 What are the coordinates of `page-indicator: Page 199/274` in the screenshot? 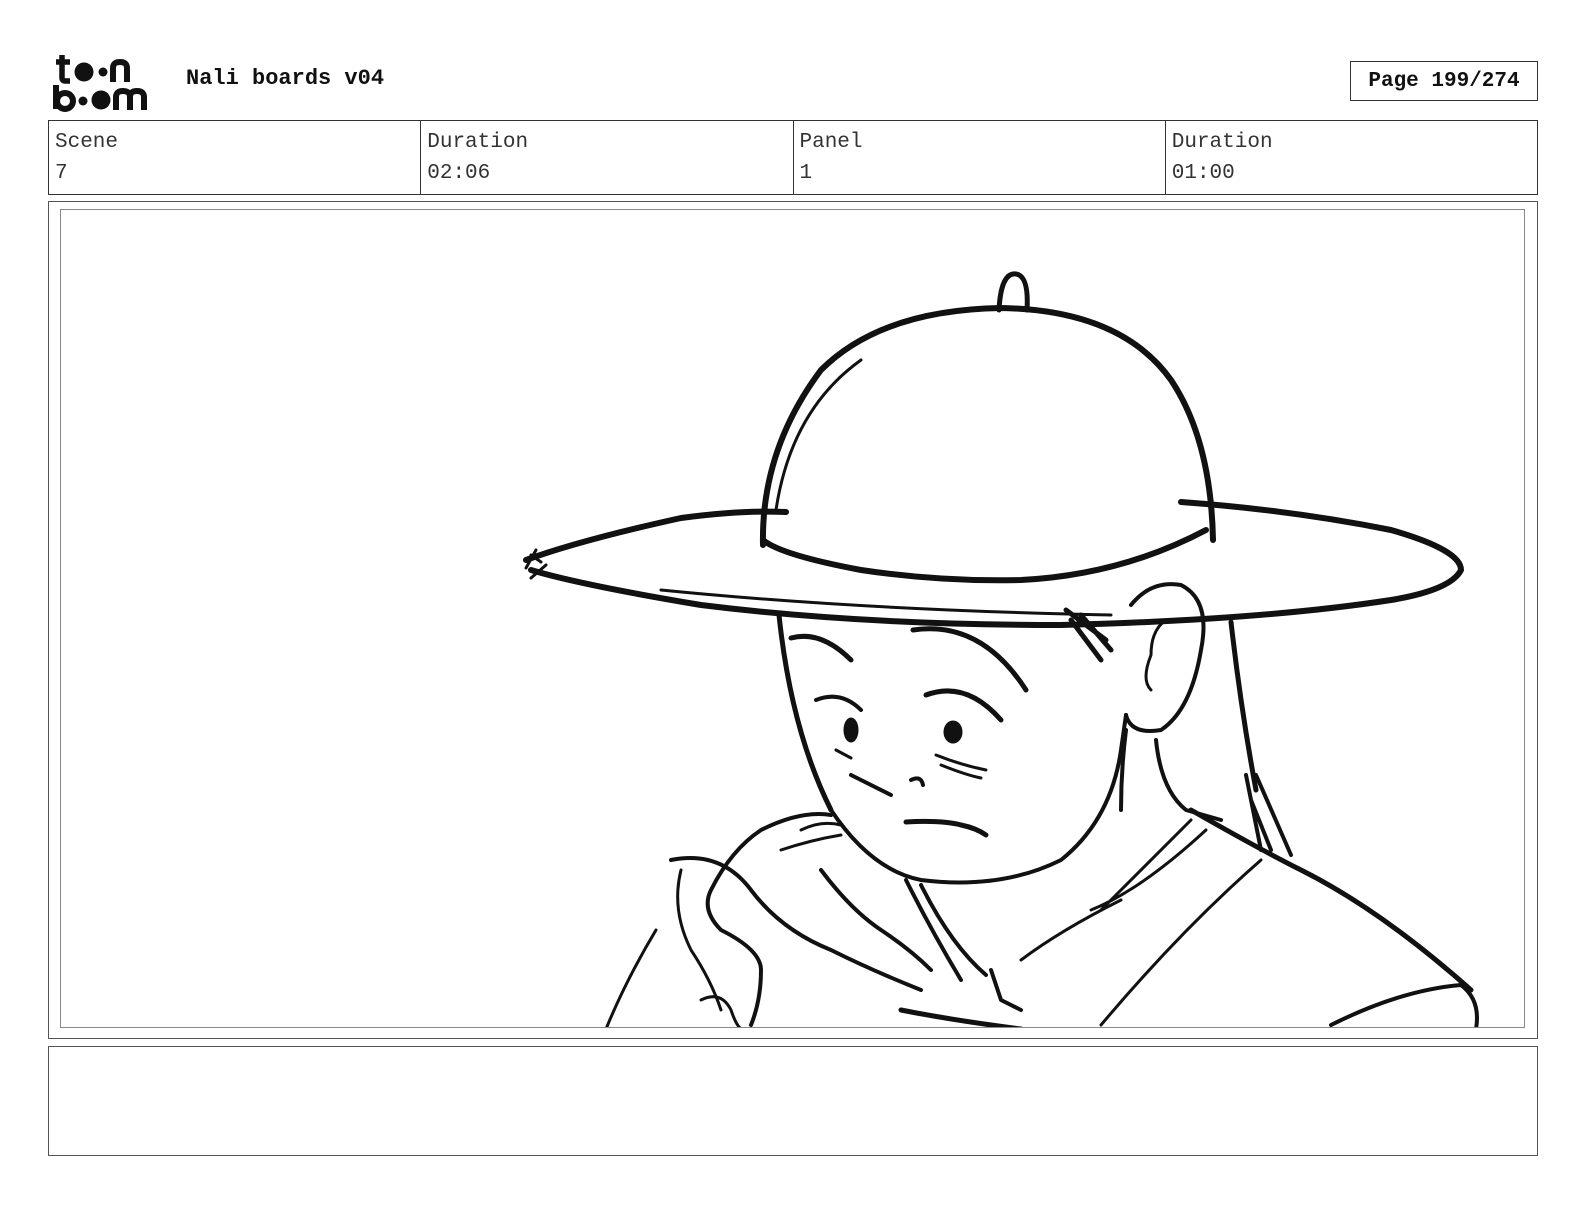 It's located at (1444, 81).